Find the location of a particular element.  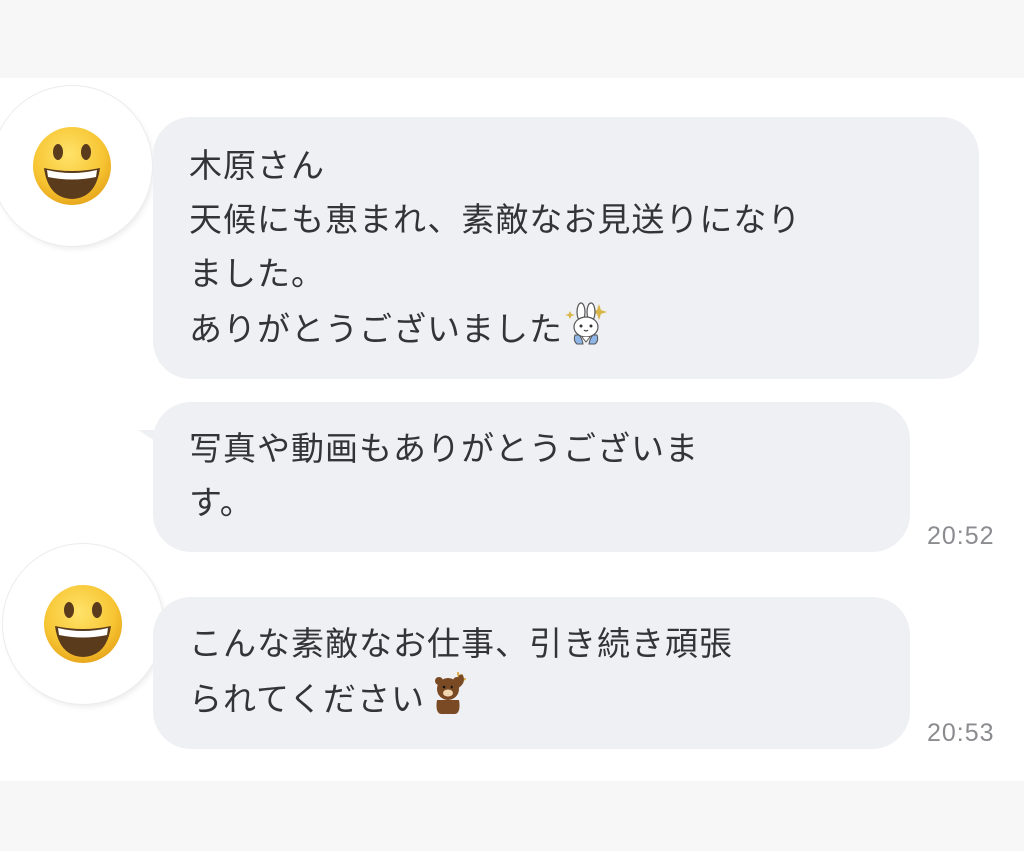

message-text: られてください is located at coordinates (307, 699).